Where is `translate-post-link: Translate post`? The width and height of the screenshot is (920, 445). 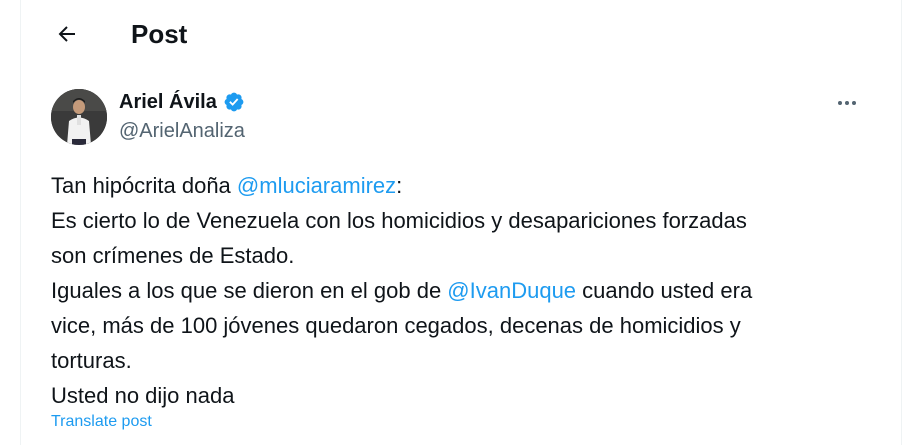 translate-post-link: Translate post is located at coordinates (101, 422).